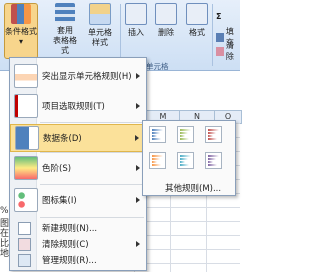  I want to click on data-bars-icon, so click(27, 138).